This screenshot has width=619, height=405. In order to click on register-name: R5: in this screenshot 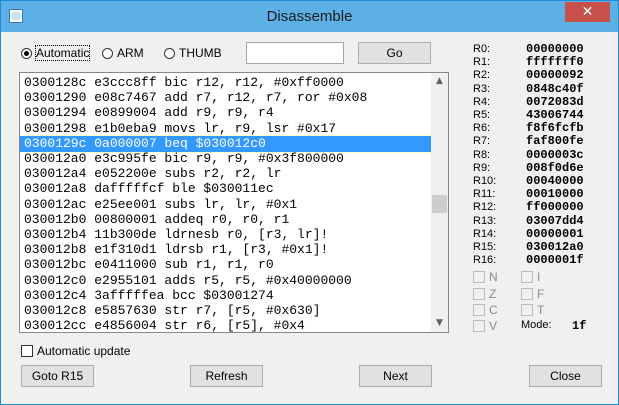, I will do `click(482, 115)`.